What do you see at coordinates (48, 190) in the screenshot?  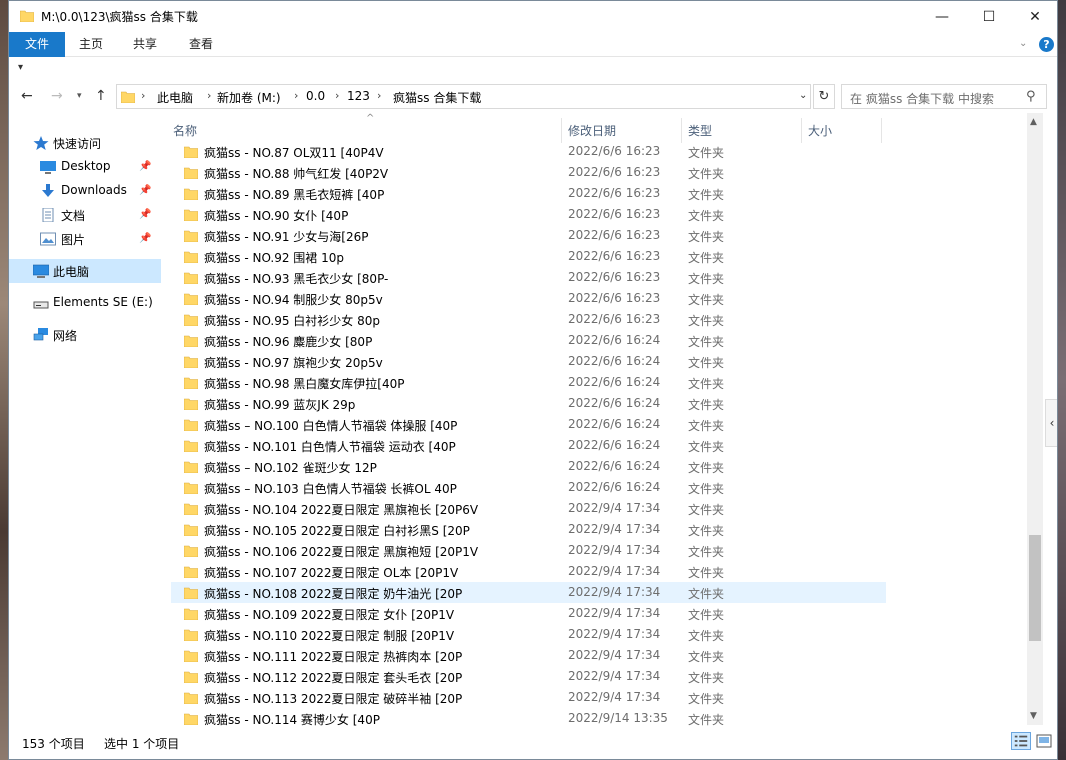 I see `download-icon` at bounding box center [48, 190].